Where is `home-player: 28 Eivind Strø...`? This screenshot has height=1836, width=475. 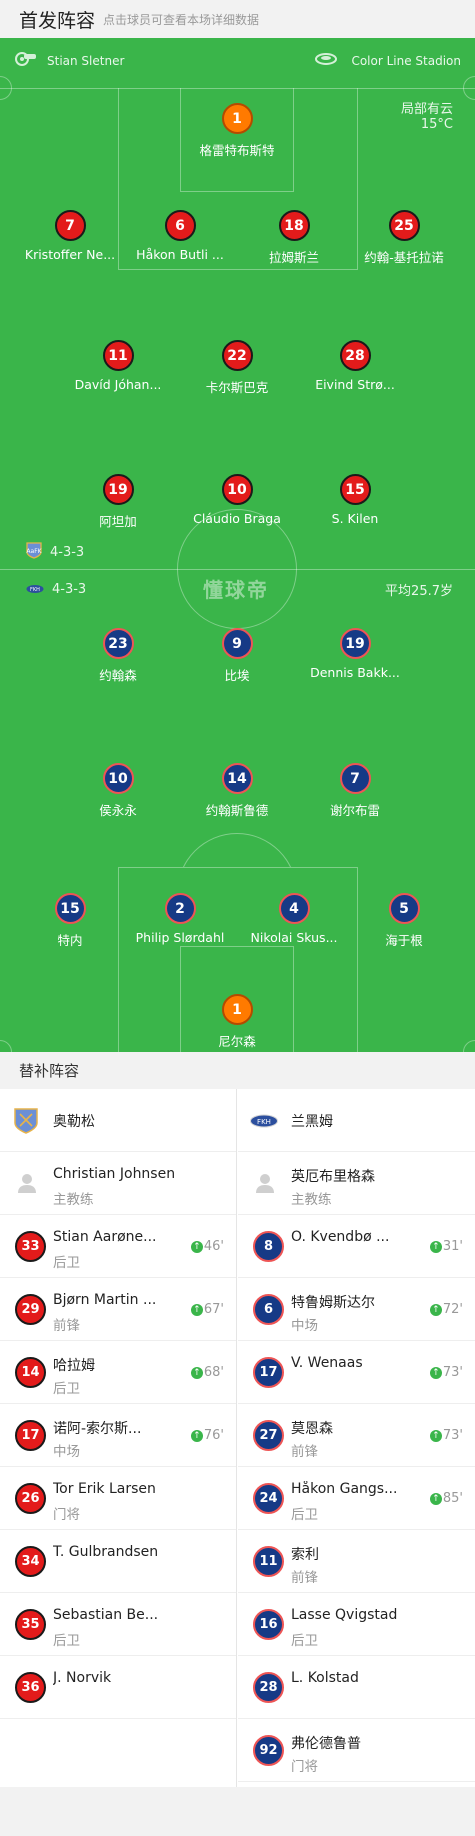
home-player: 28 Eivind Strø... is located at coordinates (355, 366).